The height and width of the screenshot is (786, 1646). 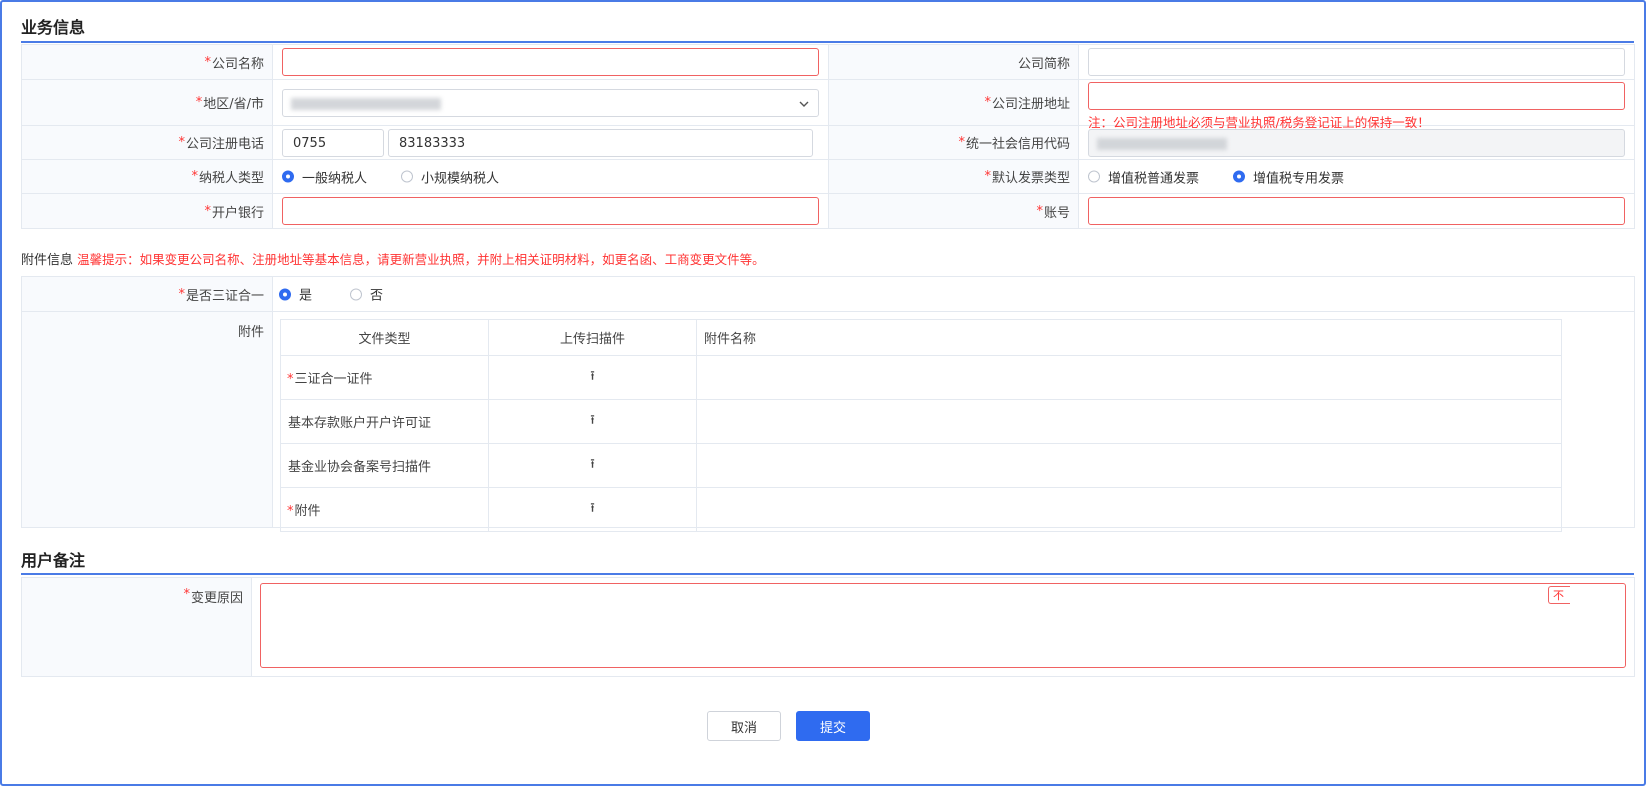 What do you see at coordinates (147, 294) in the screenshot?
I see `three-in-one-label: * 是否三证合一` at bounding box center [147, 294].